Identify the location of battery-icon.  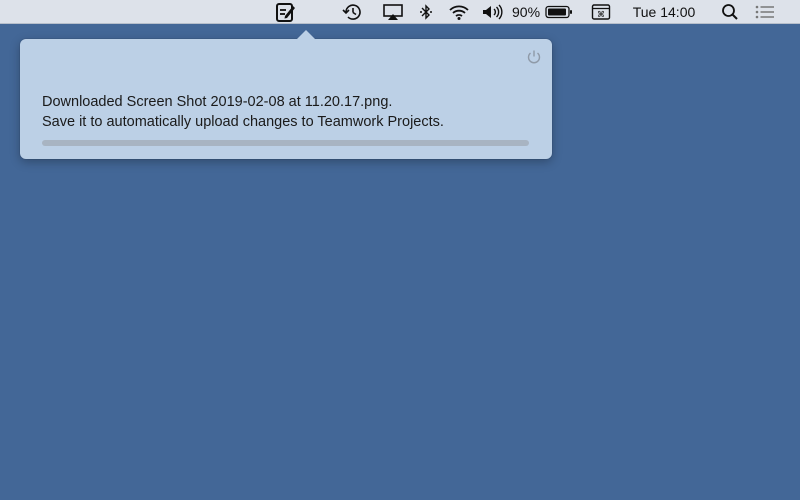
(559, 12).